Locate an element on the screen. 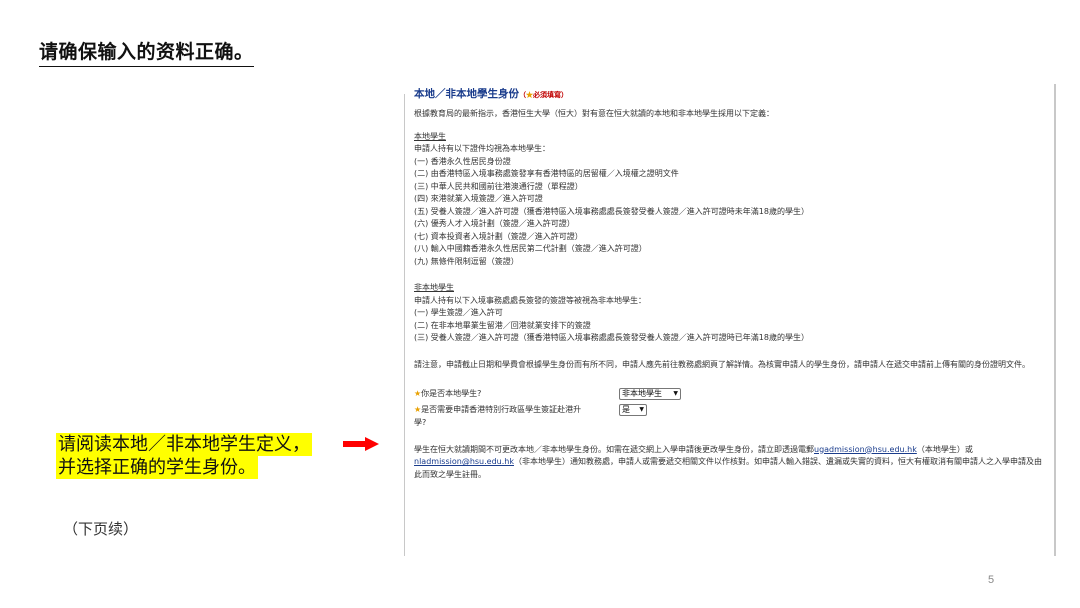 The width and height of the screenshot is (1080, 608). section-title: 本地／非本地學生身份（★必須填寫） is located at coordinates (730, 94).